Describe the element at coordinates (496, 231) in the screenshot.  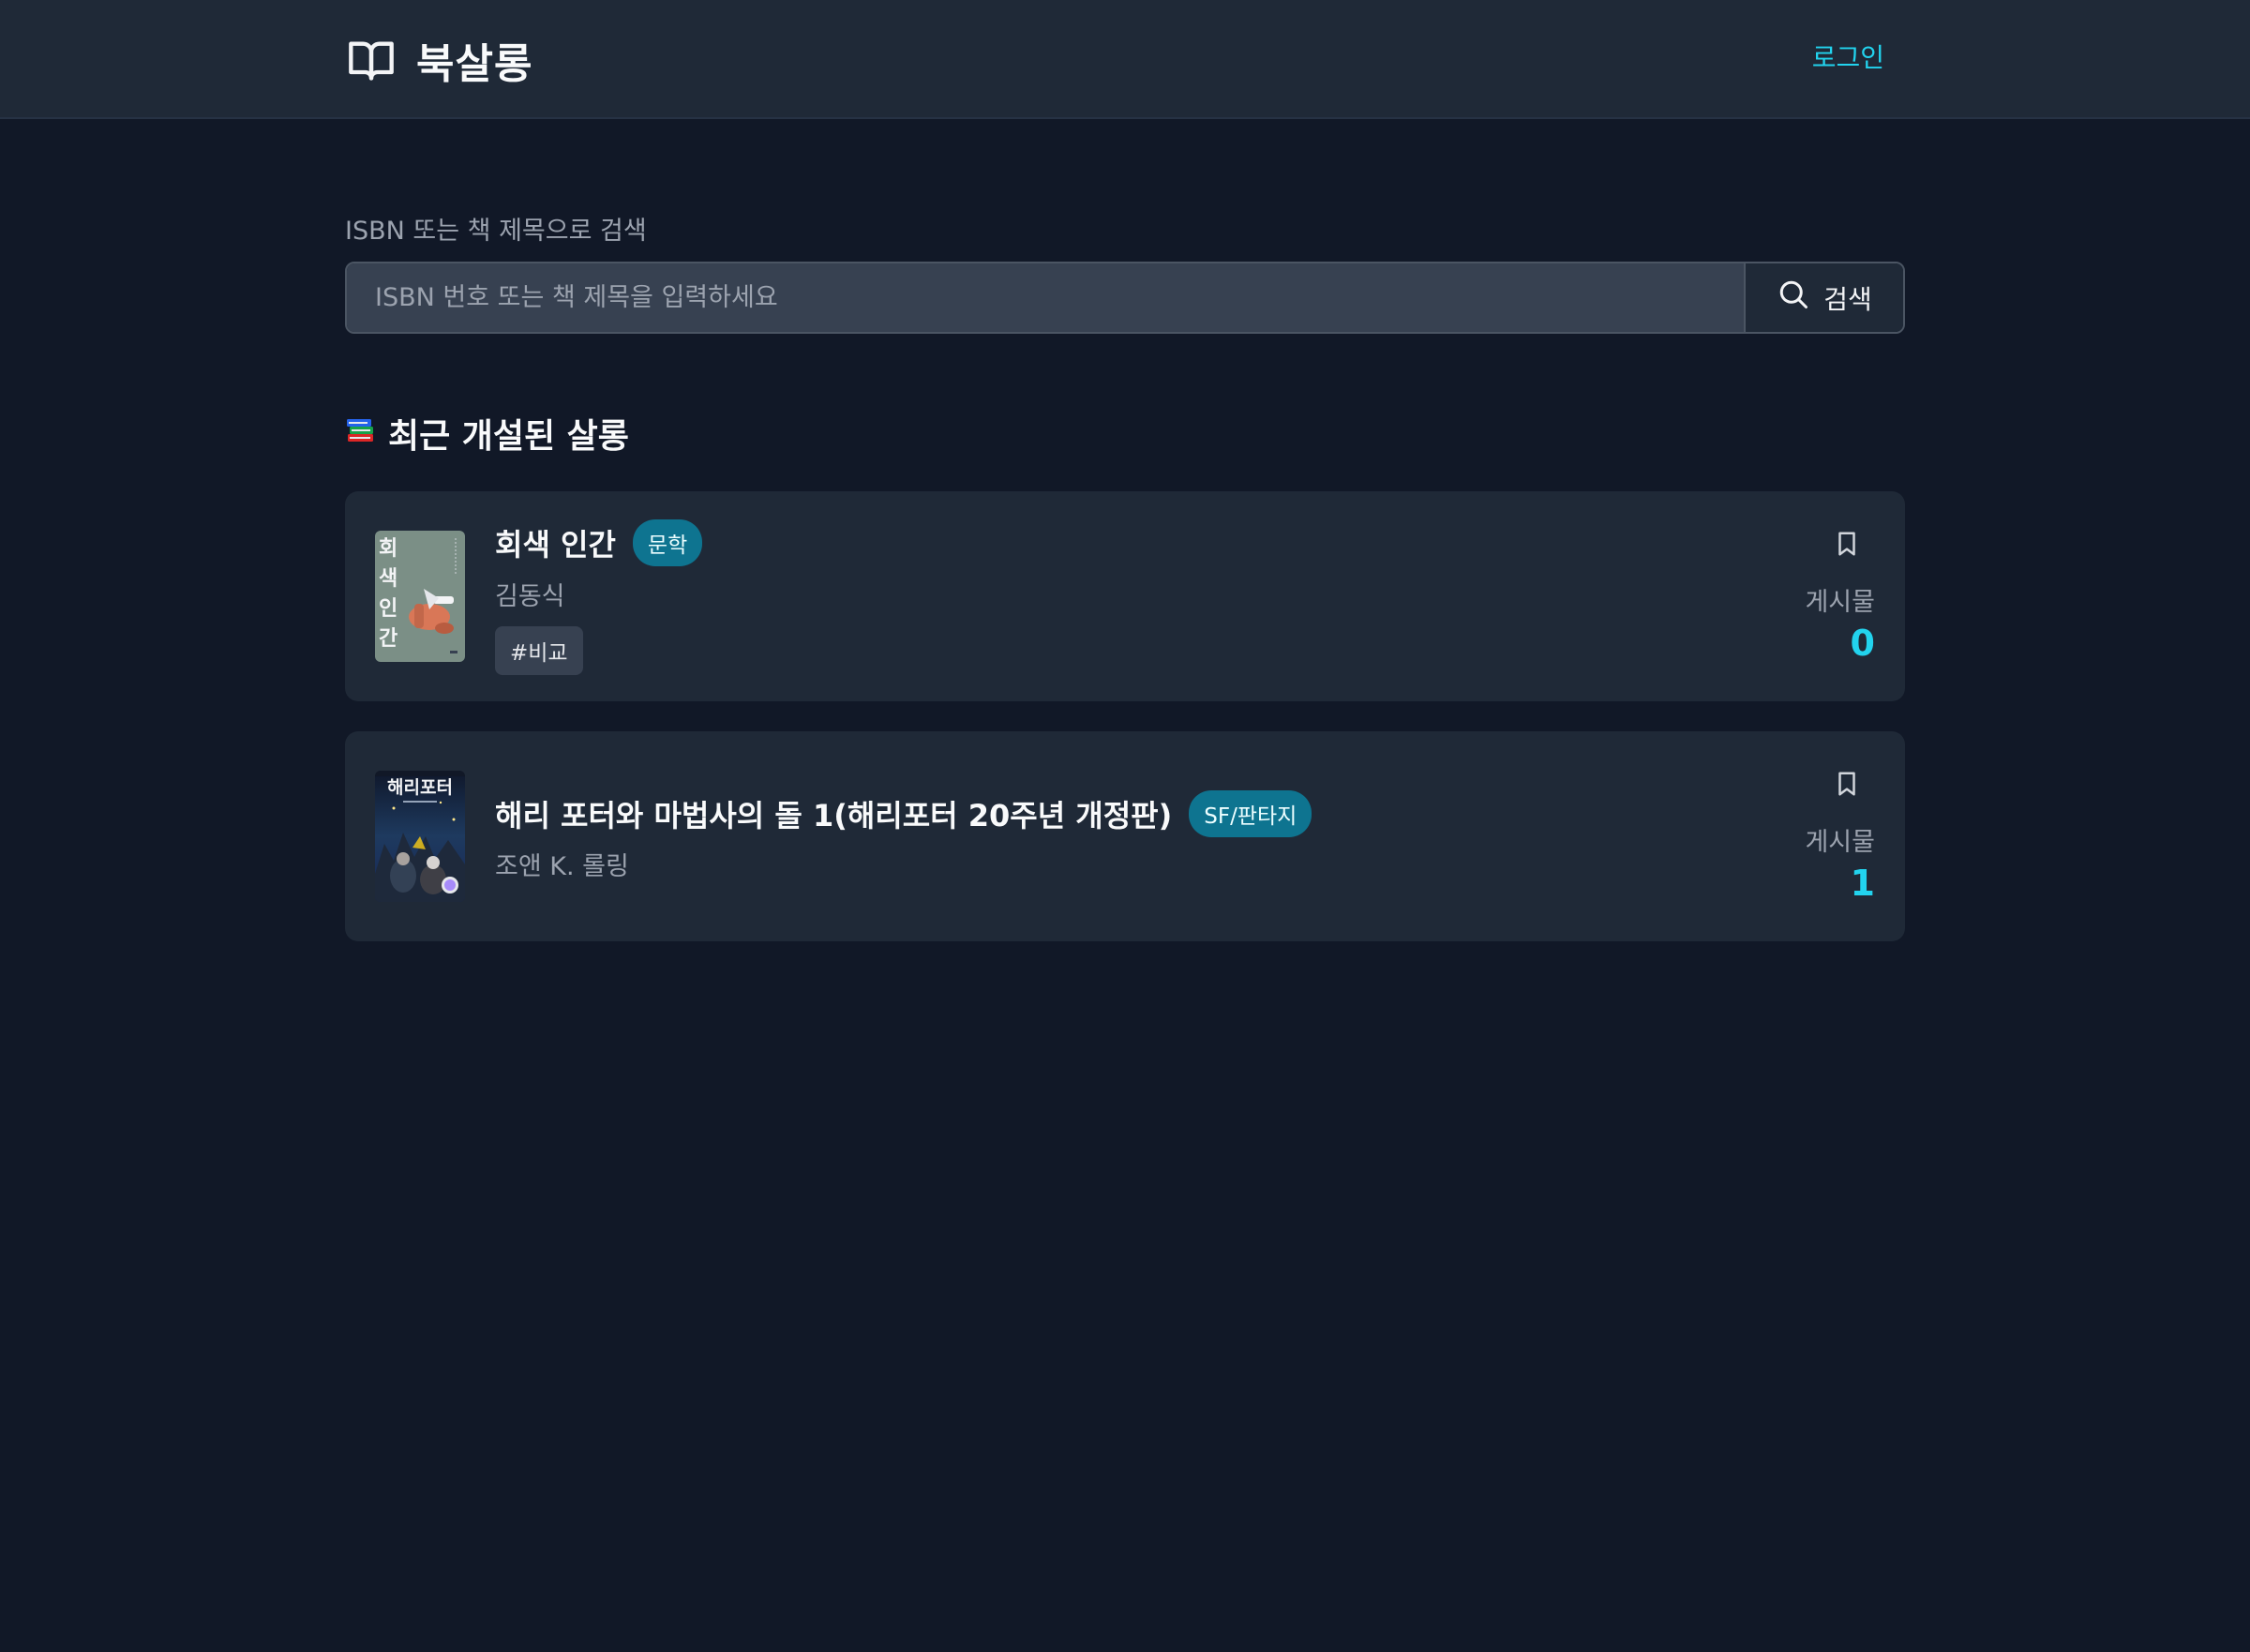
I see `search-label: ISBN 또는 책 제목으로 검색` at that location.